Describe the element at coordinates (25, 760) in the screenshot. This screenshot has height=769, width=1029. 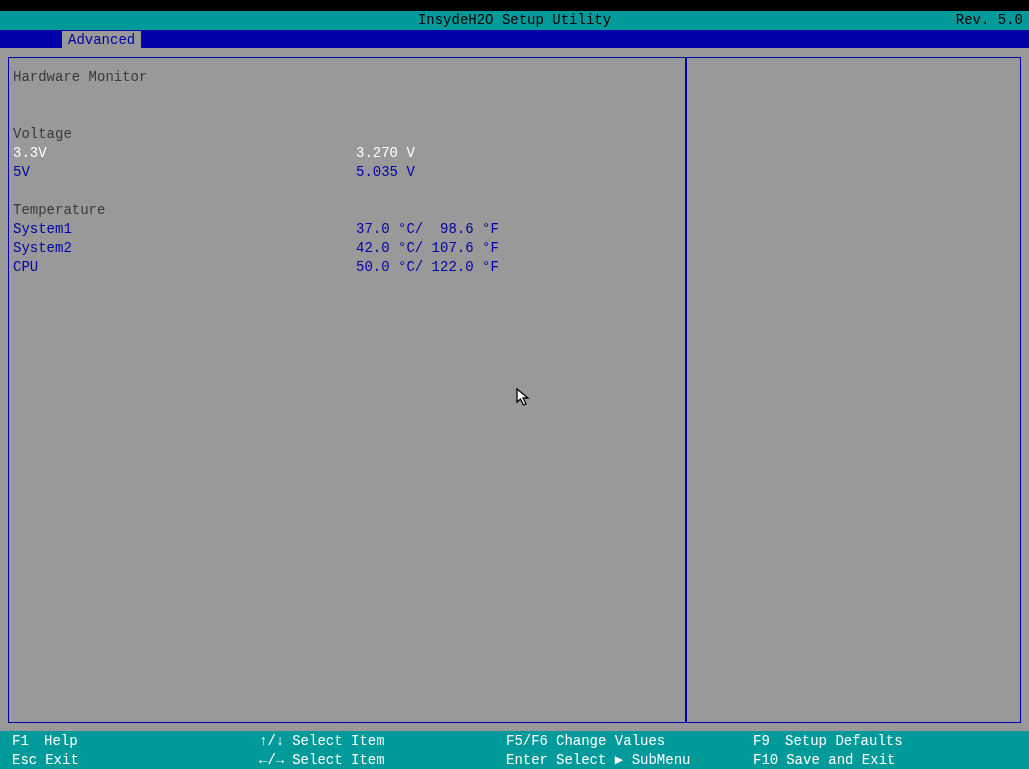
I see `hotkey: Esc` at that location.